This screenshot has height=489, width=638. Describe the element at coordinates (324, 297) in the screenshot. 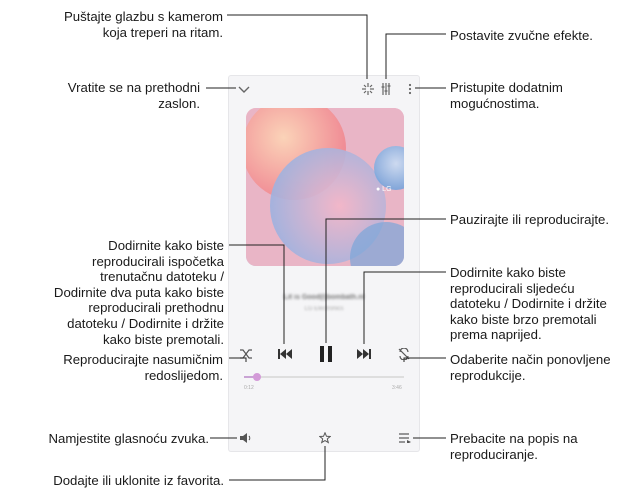

I see `track-title: Lit is Good(l)bombath.nl` at that location.